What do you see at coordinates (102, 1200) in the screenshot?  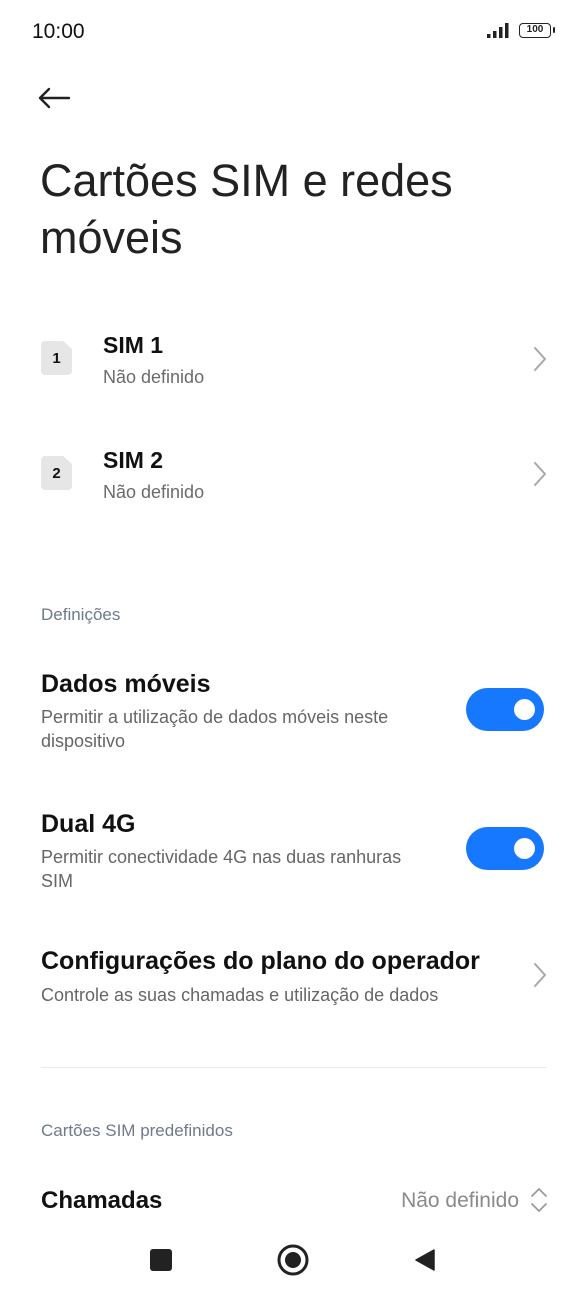 I see `calls-title: Chamadas` at bounding box center [102, 1200].